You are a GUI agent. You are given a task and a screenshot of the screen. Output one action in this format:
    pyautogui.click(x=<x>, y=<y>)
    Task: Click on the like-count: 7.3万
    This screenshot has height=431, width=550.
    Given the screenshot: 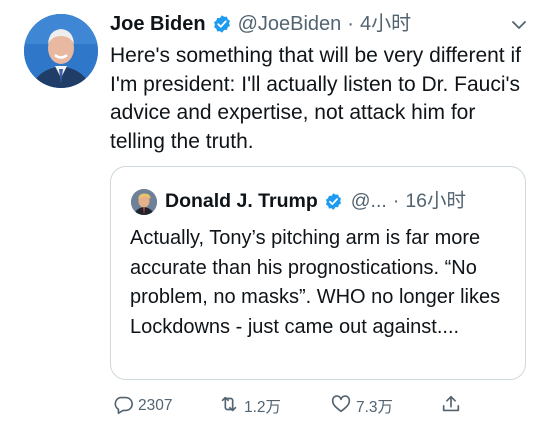 What is the action you would take?
    pyautogui.click(x=375, y=407)
    